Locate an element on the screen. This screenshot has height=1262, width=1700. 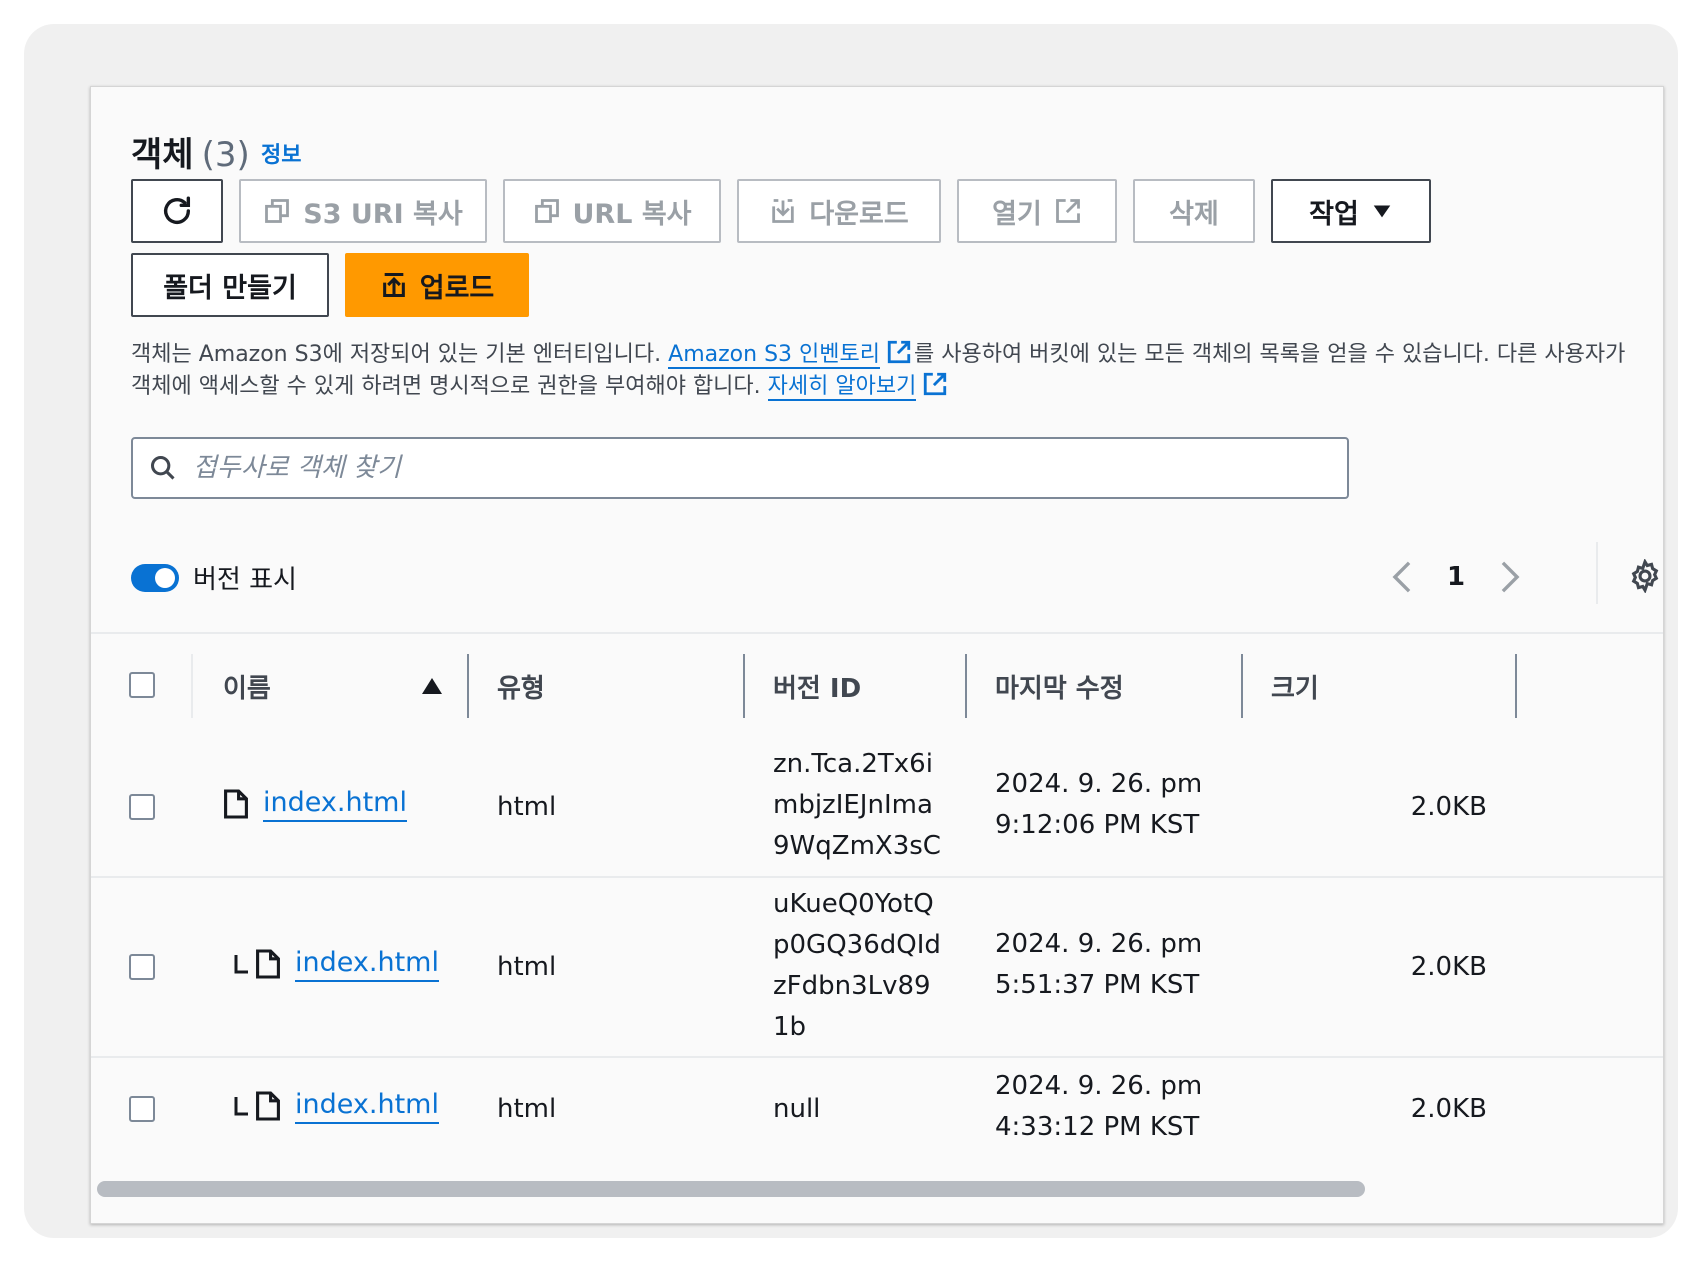
inventory-link: Amazon S3 인벤토리 is located at coordinates (774, 355).